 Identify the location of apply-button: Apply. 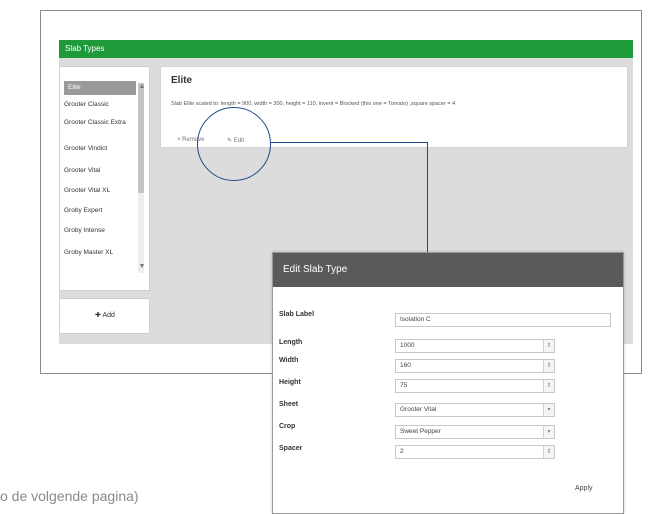
(584, 488).